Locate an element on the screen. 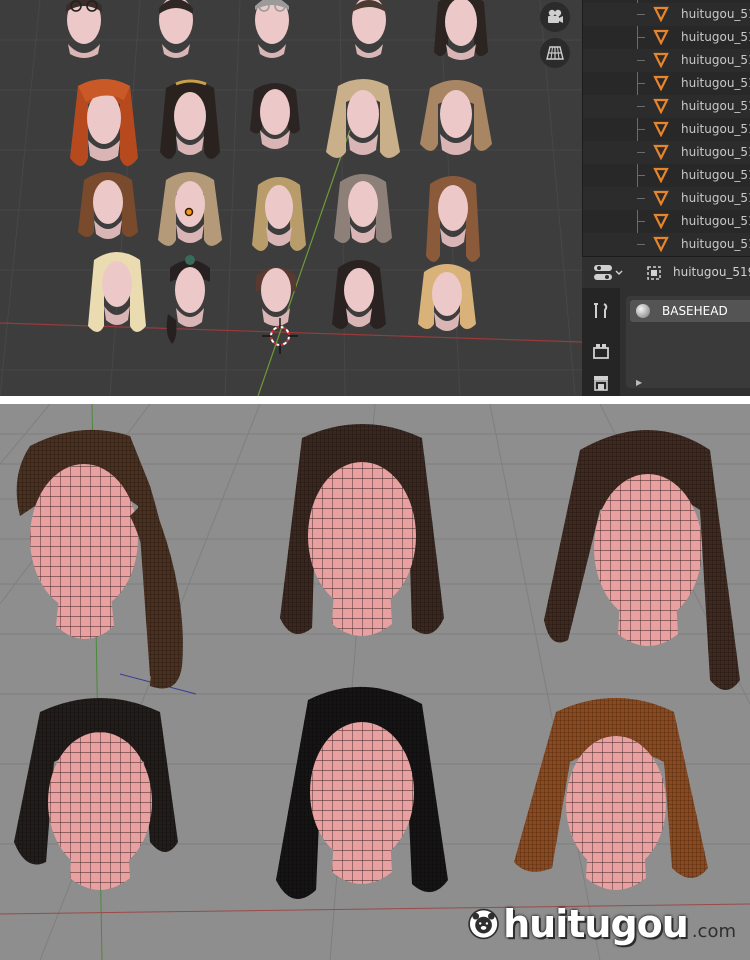  object-origin-marker is located at coordinates (189, 212).